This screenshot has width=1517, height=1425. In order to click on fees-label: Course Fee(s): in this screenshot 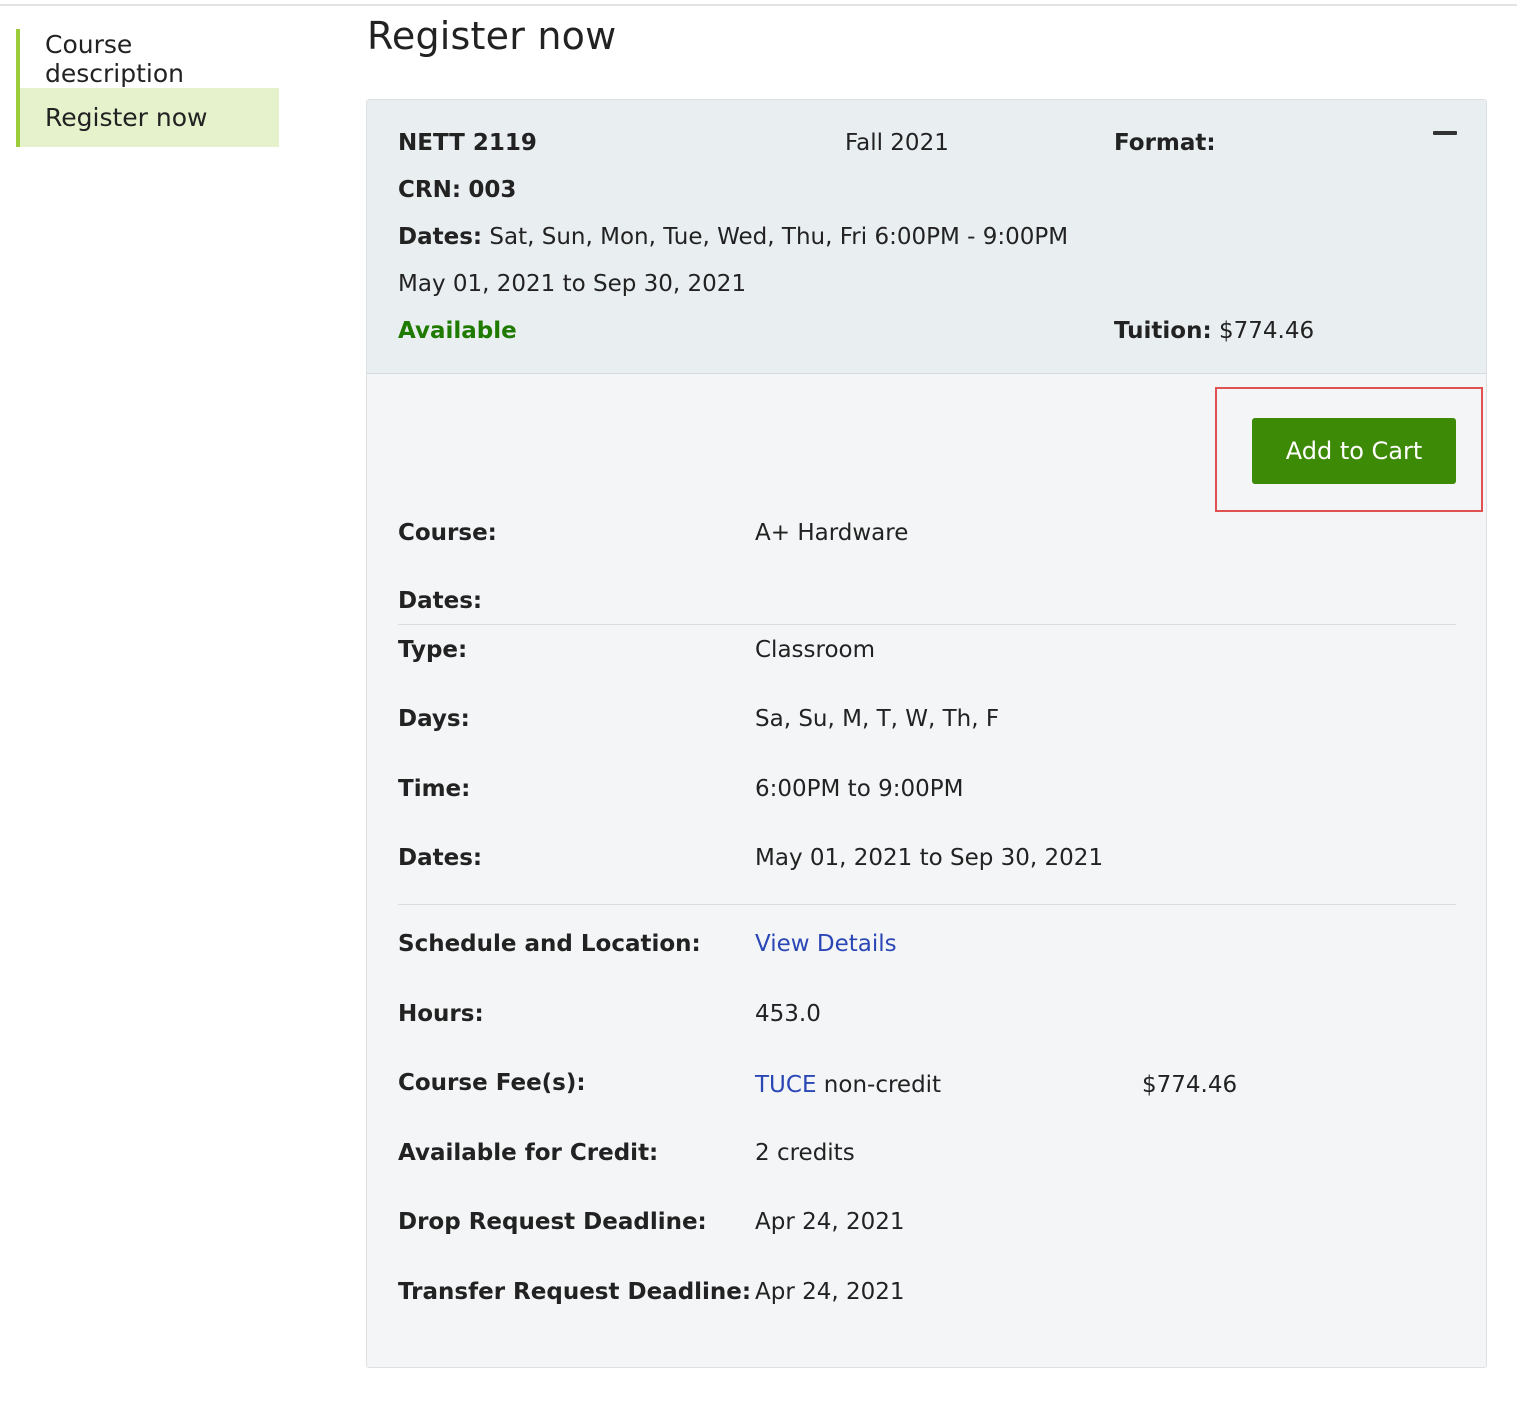, I will do `click(492, 1083)`.